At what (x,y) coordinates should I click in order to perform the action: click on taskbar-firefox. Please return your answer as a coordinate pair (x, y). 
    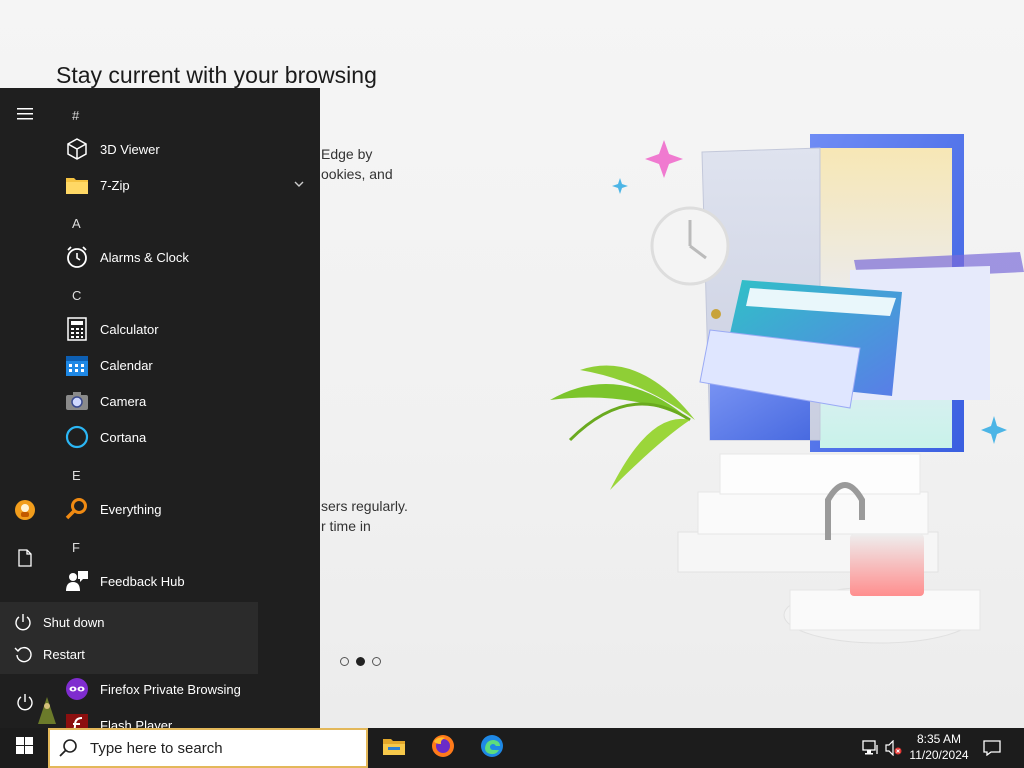
    Looking at the image, I should click on (443, 748).